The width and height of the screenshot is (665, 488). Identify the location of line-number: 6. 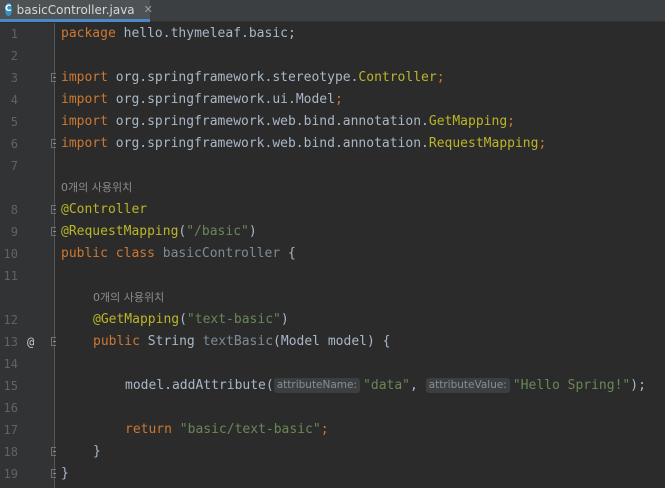
(14, 144).